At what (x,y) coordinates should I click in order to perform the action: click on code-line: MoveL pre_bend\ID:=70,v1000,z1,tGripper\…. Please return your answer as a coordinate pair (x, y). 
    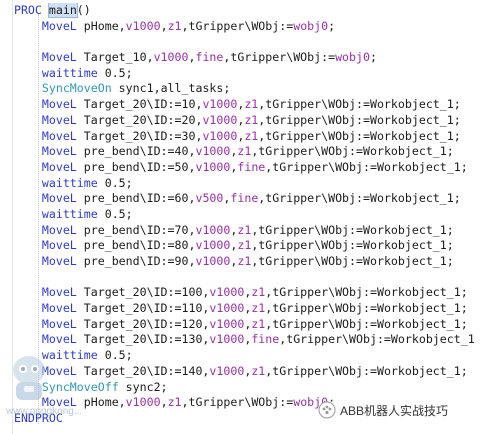
    Looking at the image, I should click on (241, 231).